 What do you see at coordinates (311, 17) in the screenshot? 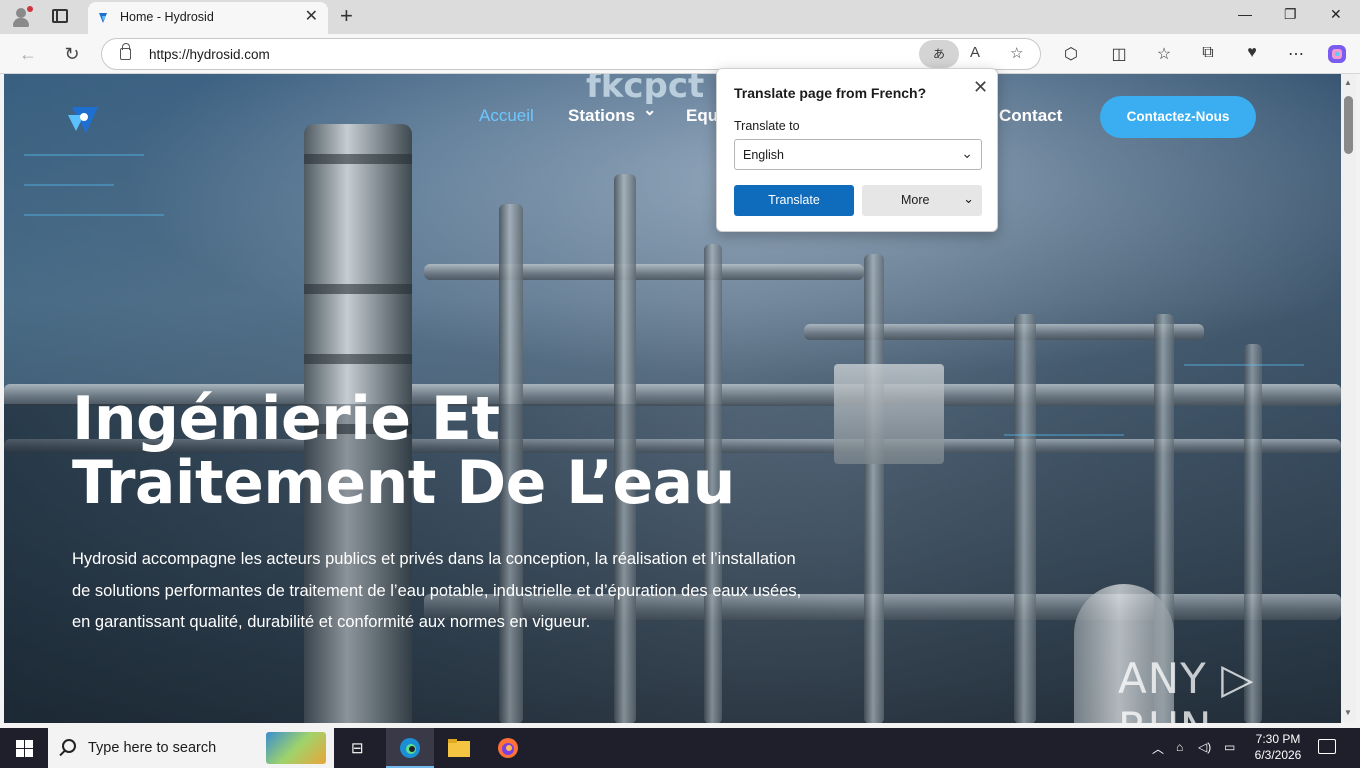
I see `tab-close-icon: ✕` at bounding box center [311, 17].